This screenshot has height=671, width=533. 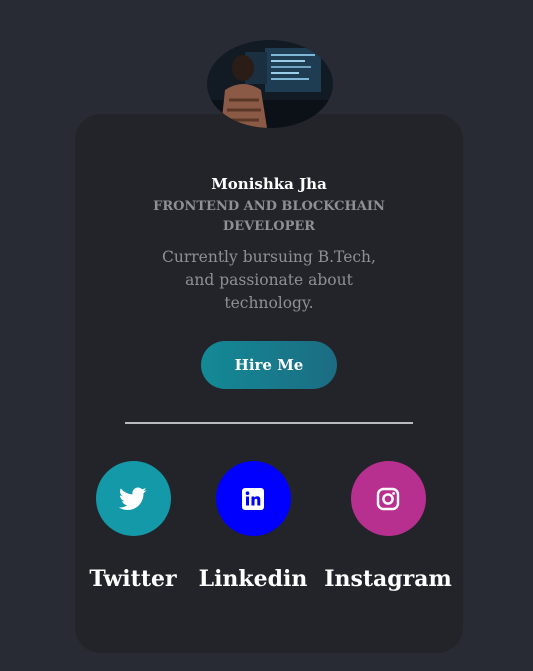 What do you see at coordinates (133, 579) in the screenshot?
I see `twitter-label: Twitter` at bounding box center [133, 579].